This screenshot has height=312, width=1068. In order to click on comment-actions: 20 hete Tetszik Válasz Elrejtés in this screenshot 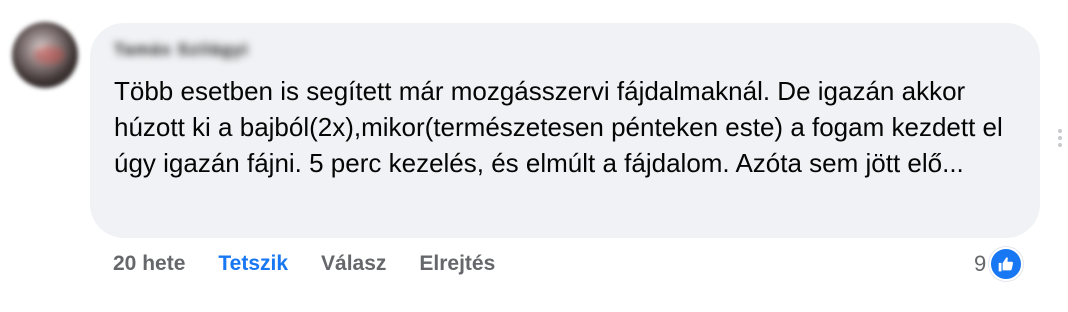, I will do `click(320, 264)`.